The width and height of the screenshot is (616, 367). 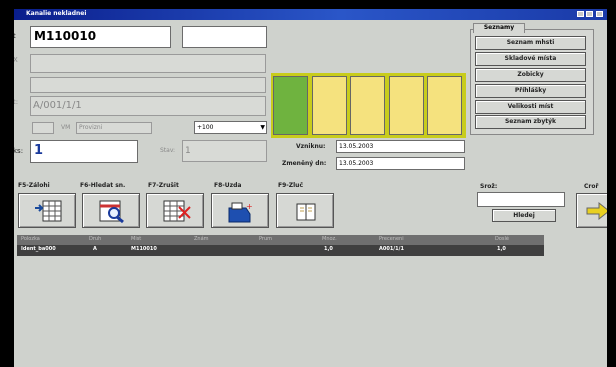 I want to click on title-bar: Kanalie nekladnei, so click(x=310, y=14).